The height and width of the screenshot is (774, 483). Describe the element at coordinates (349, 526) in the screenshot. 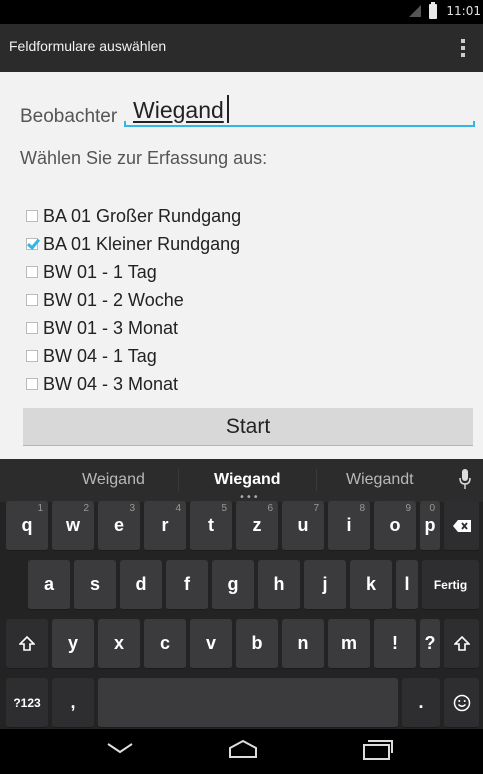

I see `key-i: i8` at that location.